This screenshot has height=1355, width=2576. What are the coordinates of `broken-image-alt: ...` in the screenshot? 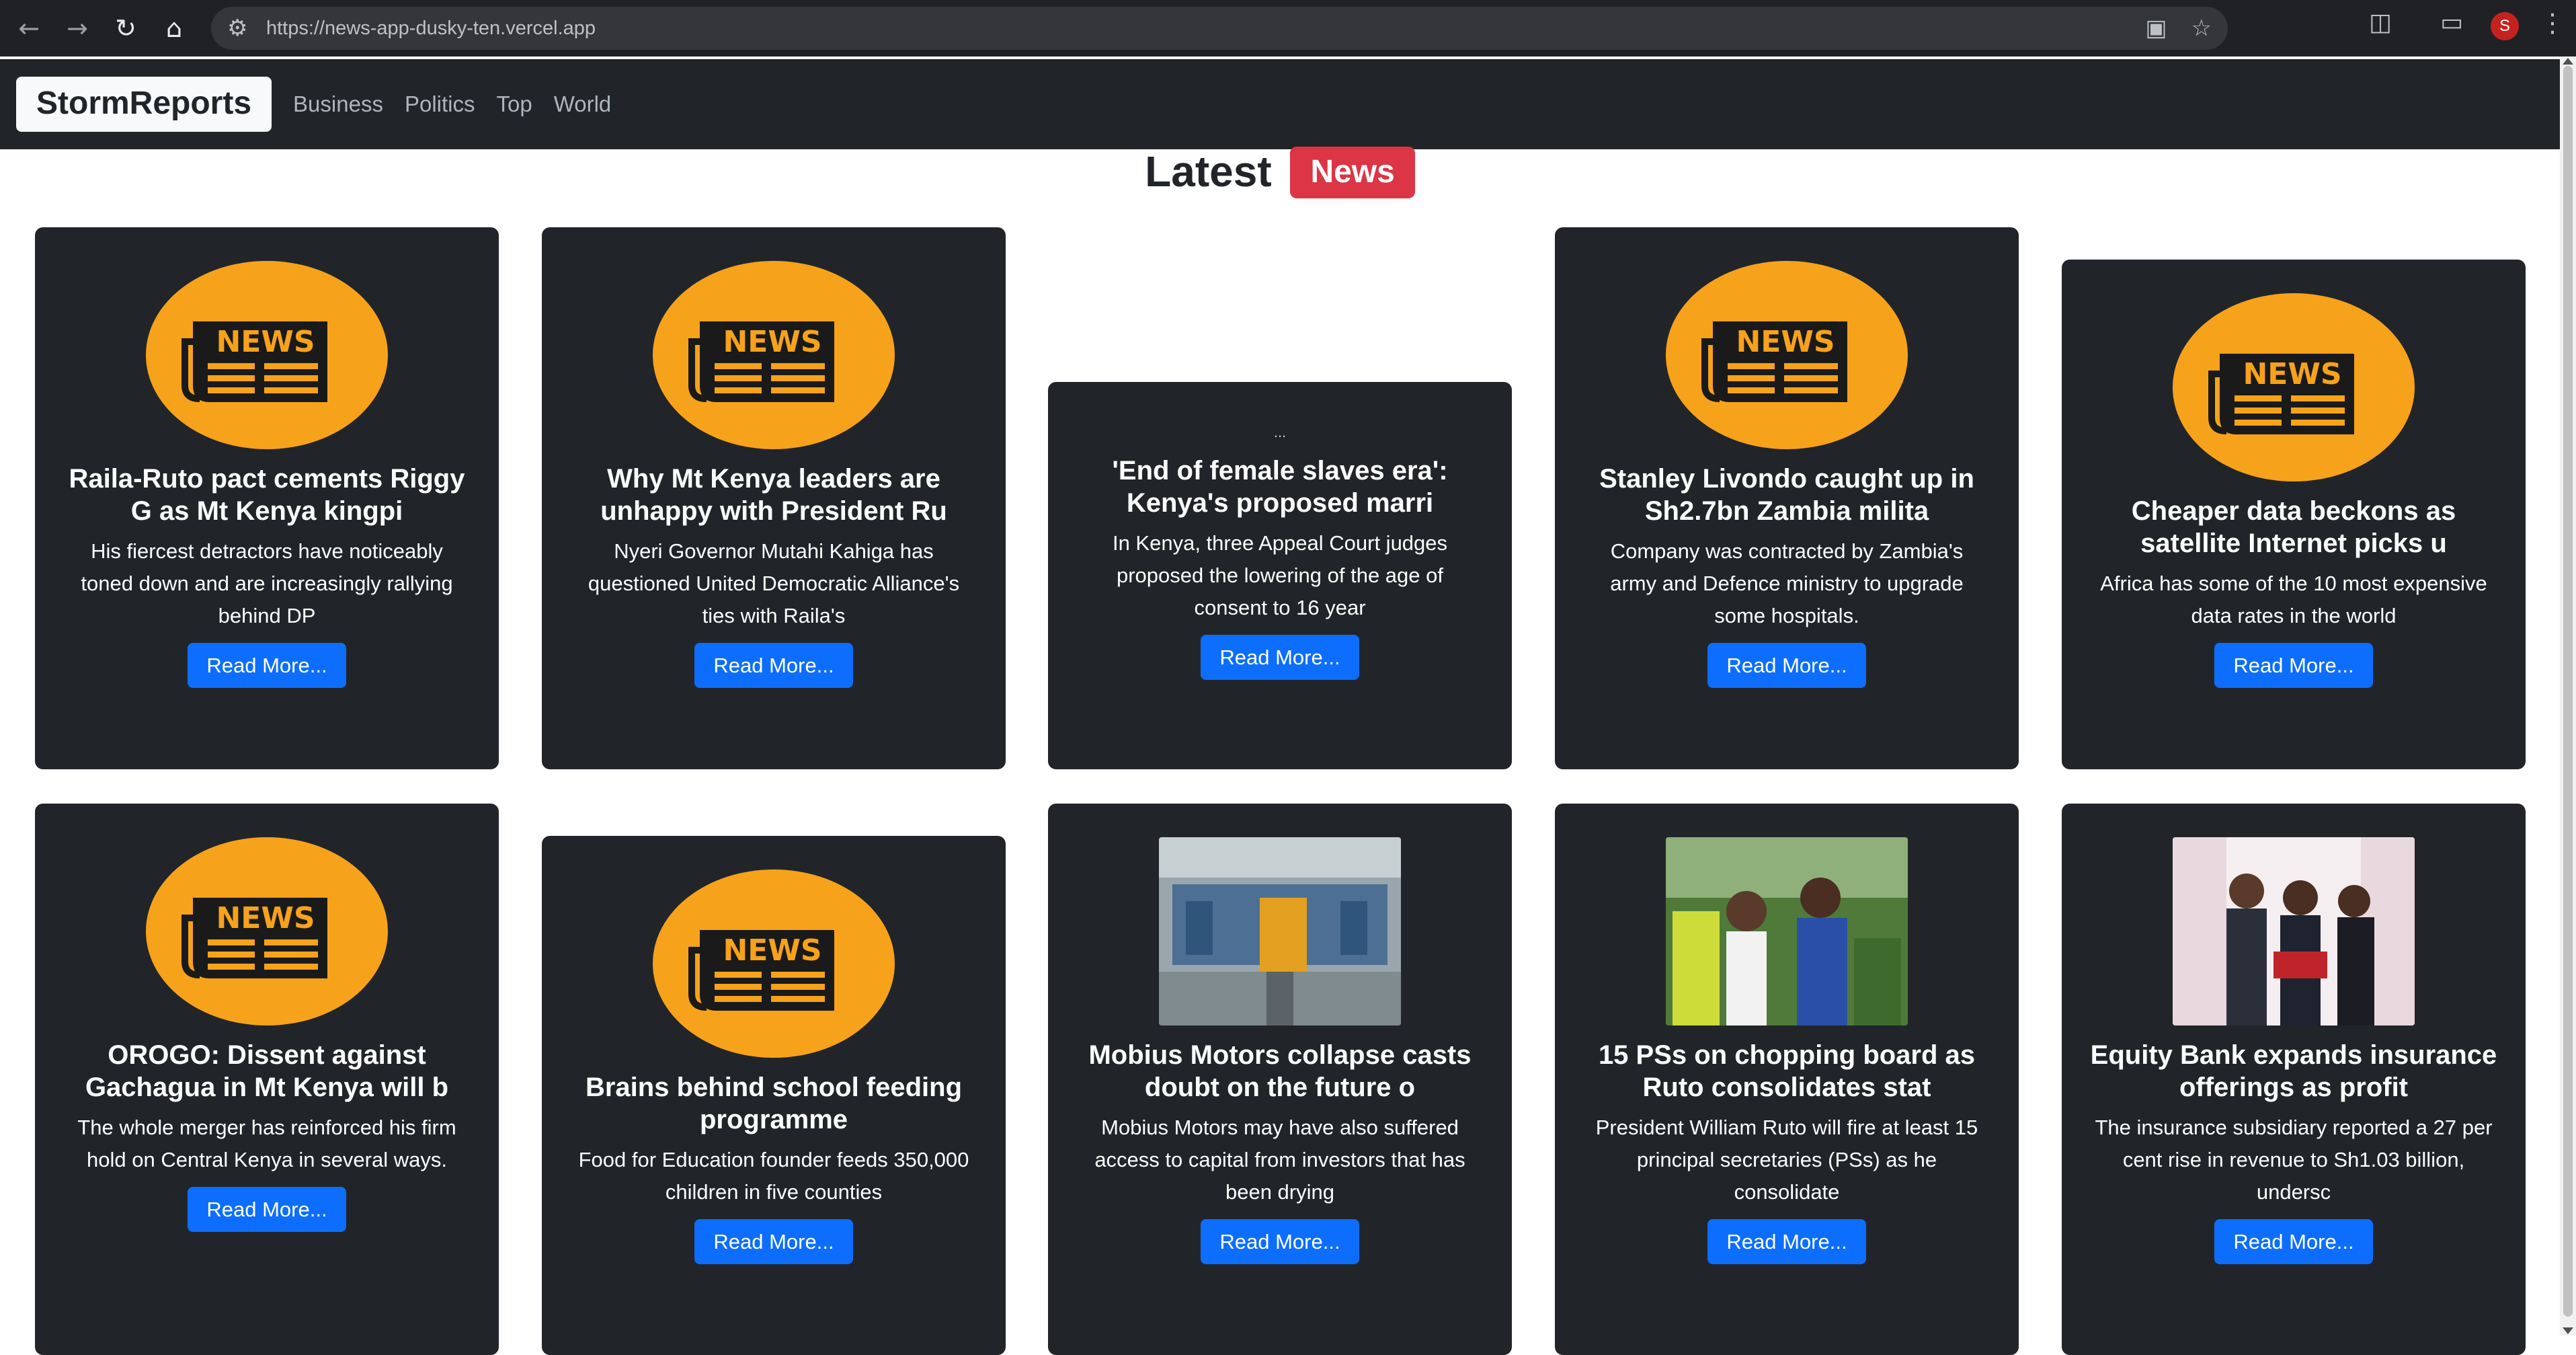 It's located at (1280, 432).